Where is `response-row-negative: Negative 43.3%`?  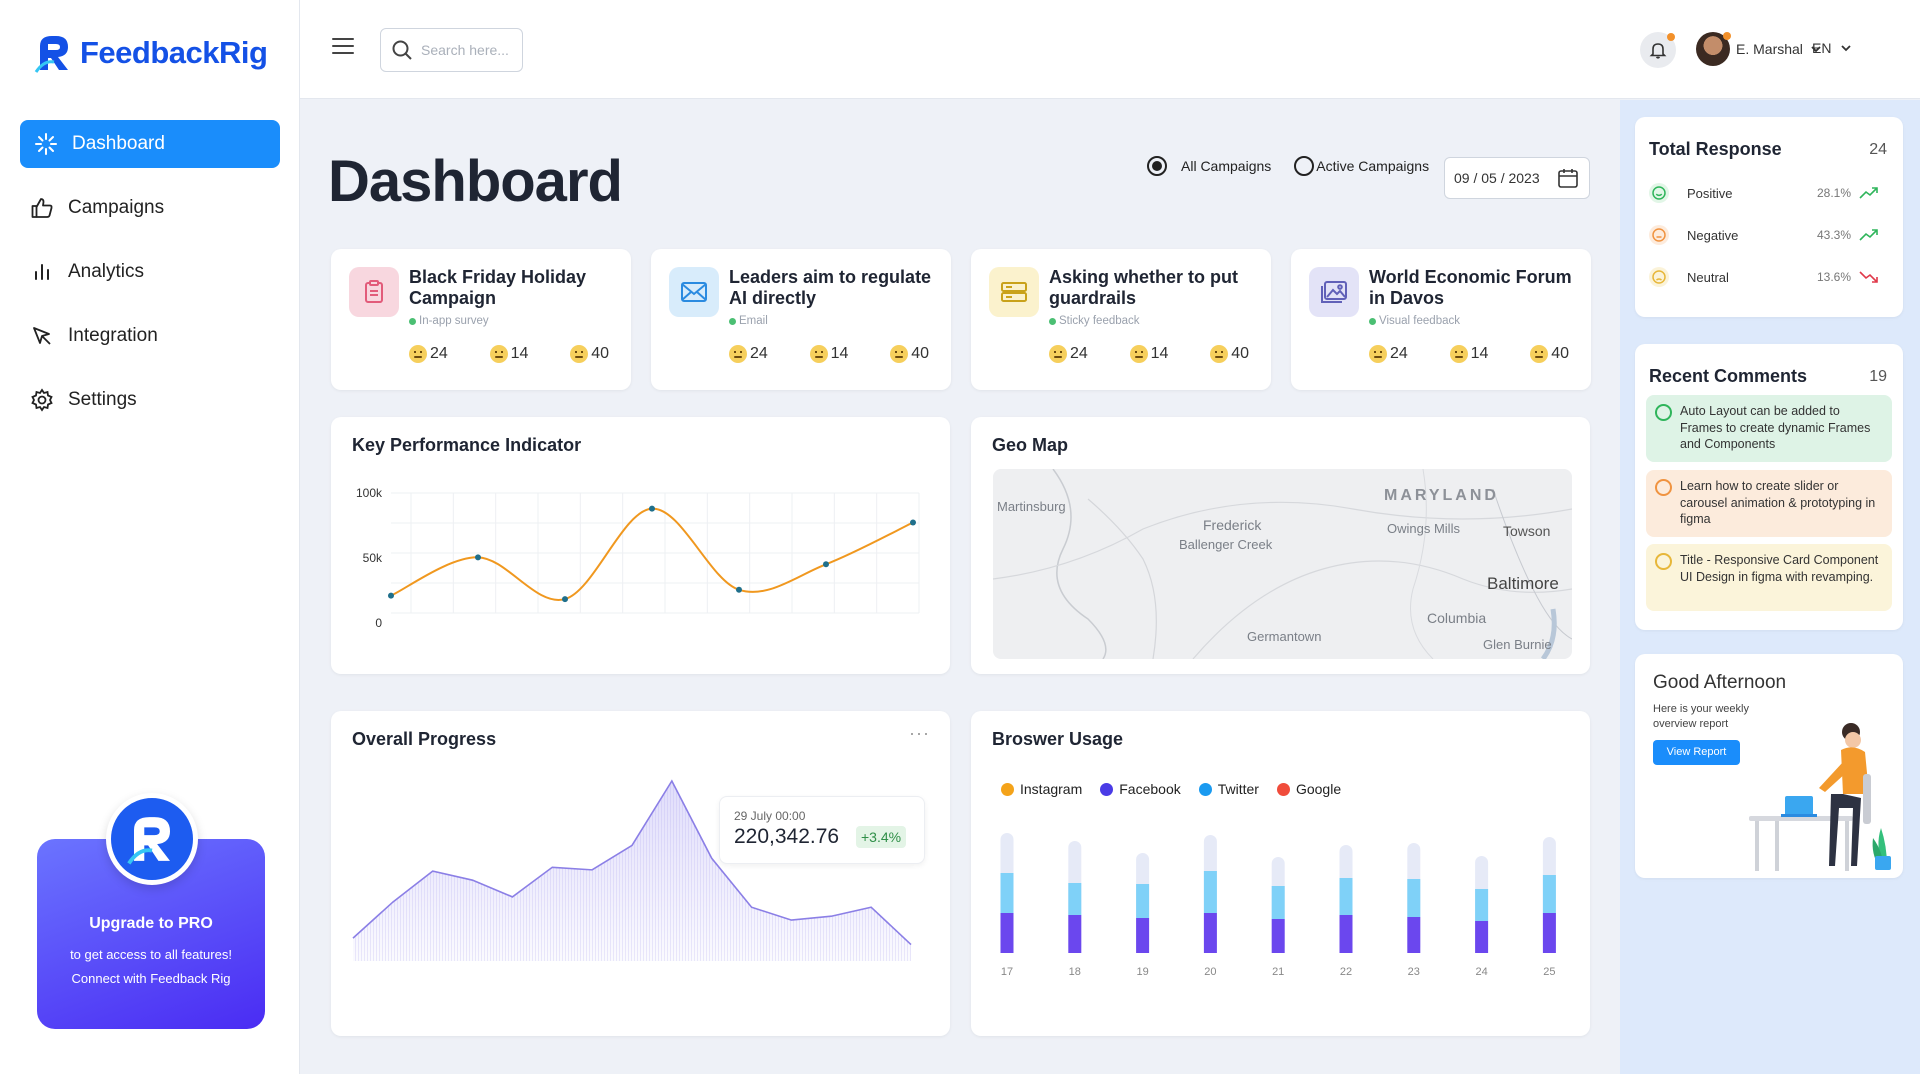
response-row-negative: Negative 43.3% is located at coordinates (1769, 235).